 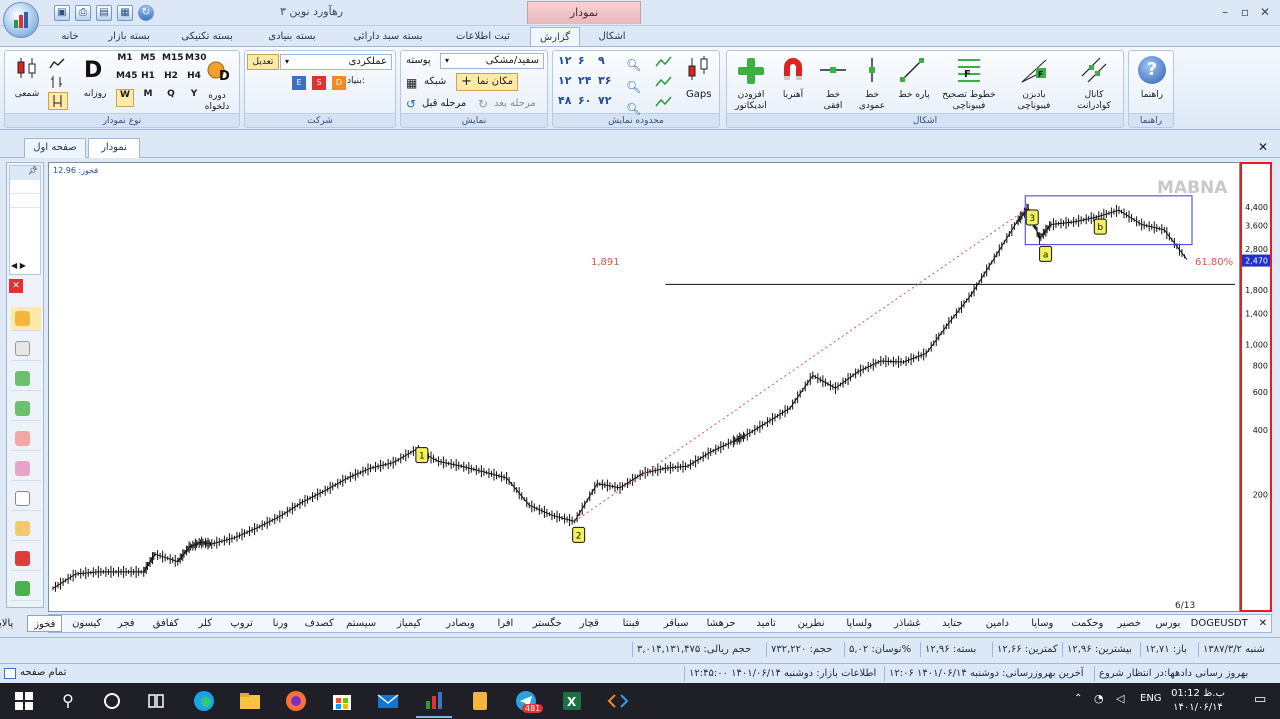 I want to click on firefox-icon, so click(x=296, y=701).